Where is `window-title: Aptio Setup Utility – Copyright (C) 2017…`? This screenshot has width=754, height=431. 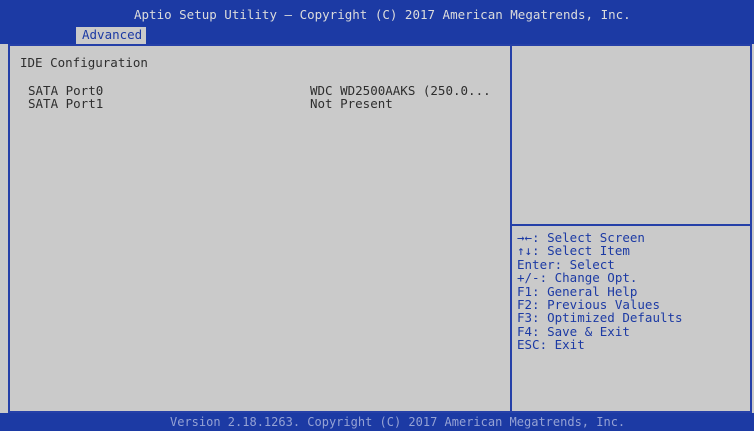 window-title: Aptio Setup Utility – Copyright (C) 2017… is located at coordinates (382, 14).